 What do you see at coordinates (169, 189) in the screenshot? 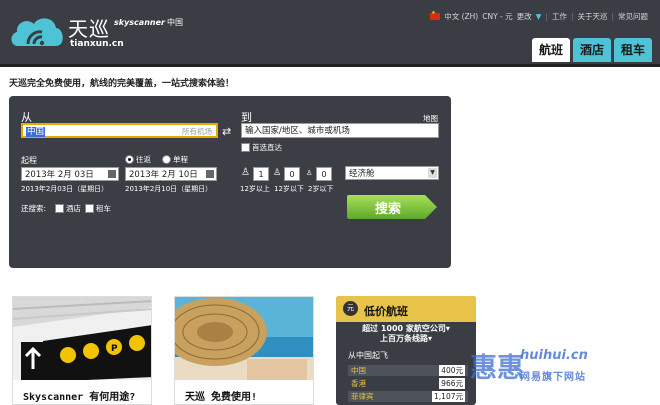
I see `return-date-sub: 2013年2月10日（星期日）` at bounding box center [169, 189].